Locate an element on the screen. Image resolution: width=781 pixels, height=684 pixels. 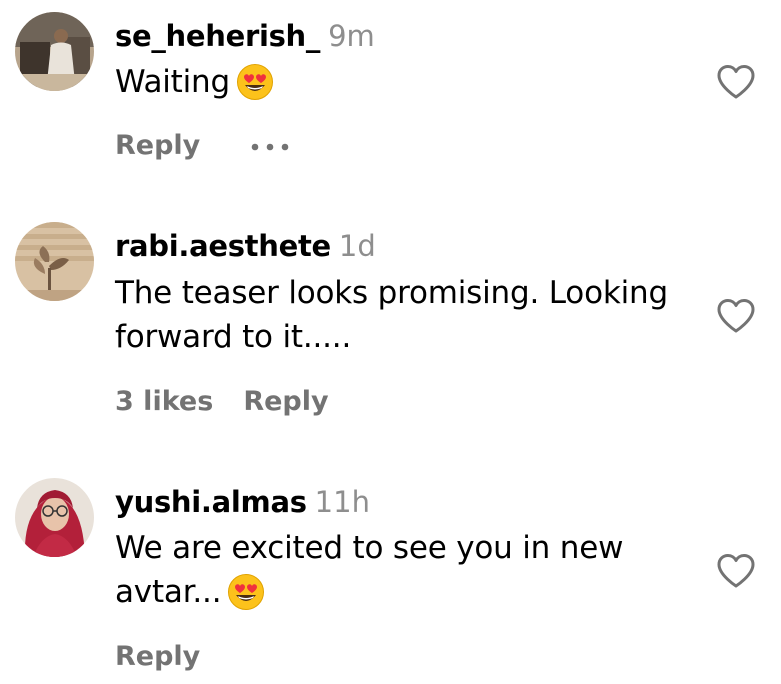
username: rabi.aesthete is located at coordinates (223, 246).